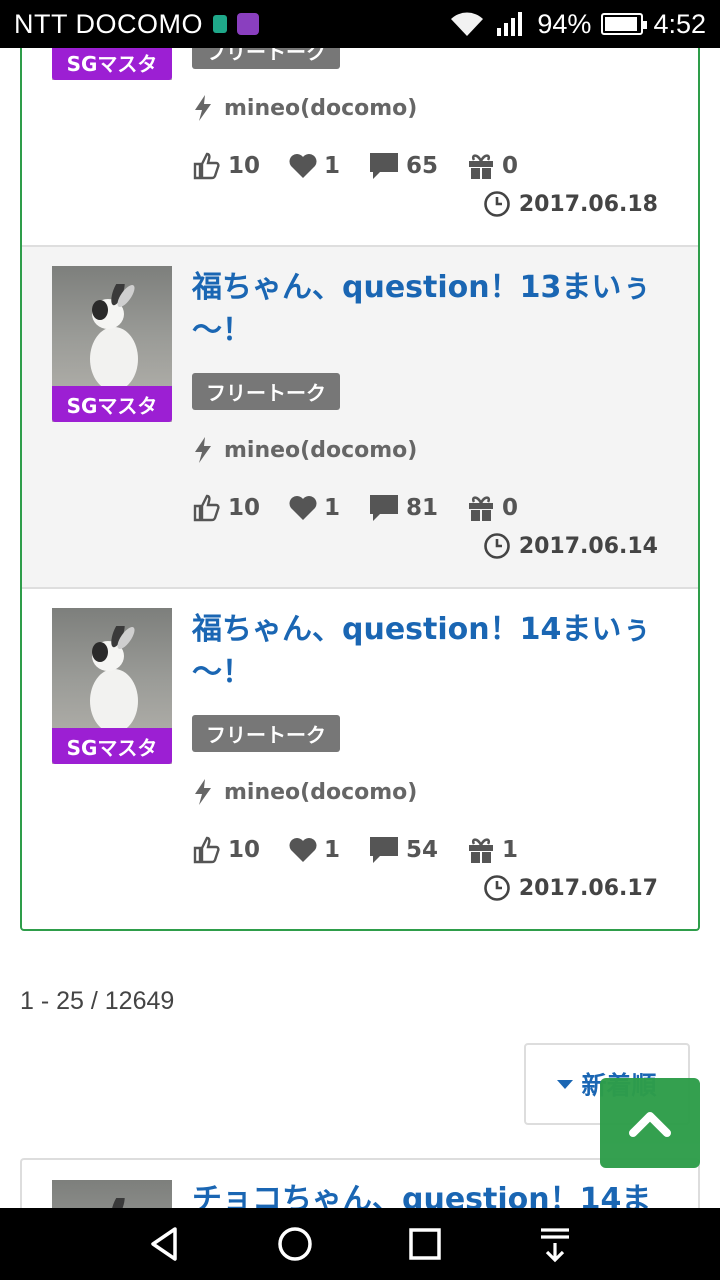 The height and width of the screenshot is (1280, 720). What do you see at coordinates (220, 24) in the screenshot?
I see `sim-icon` at bounding box center [220, 24].